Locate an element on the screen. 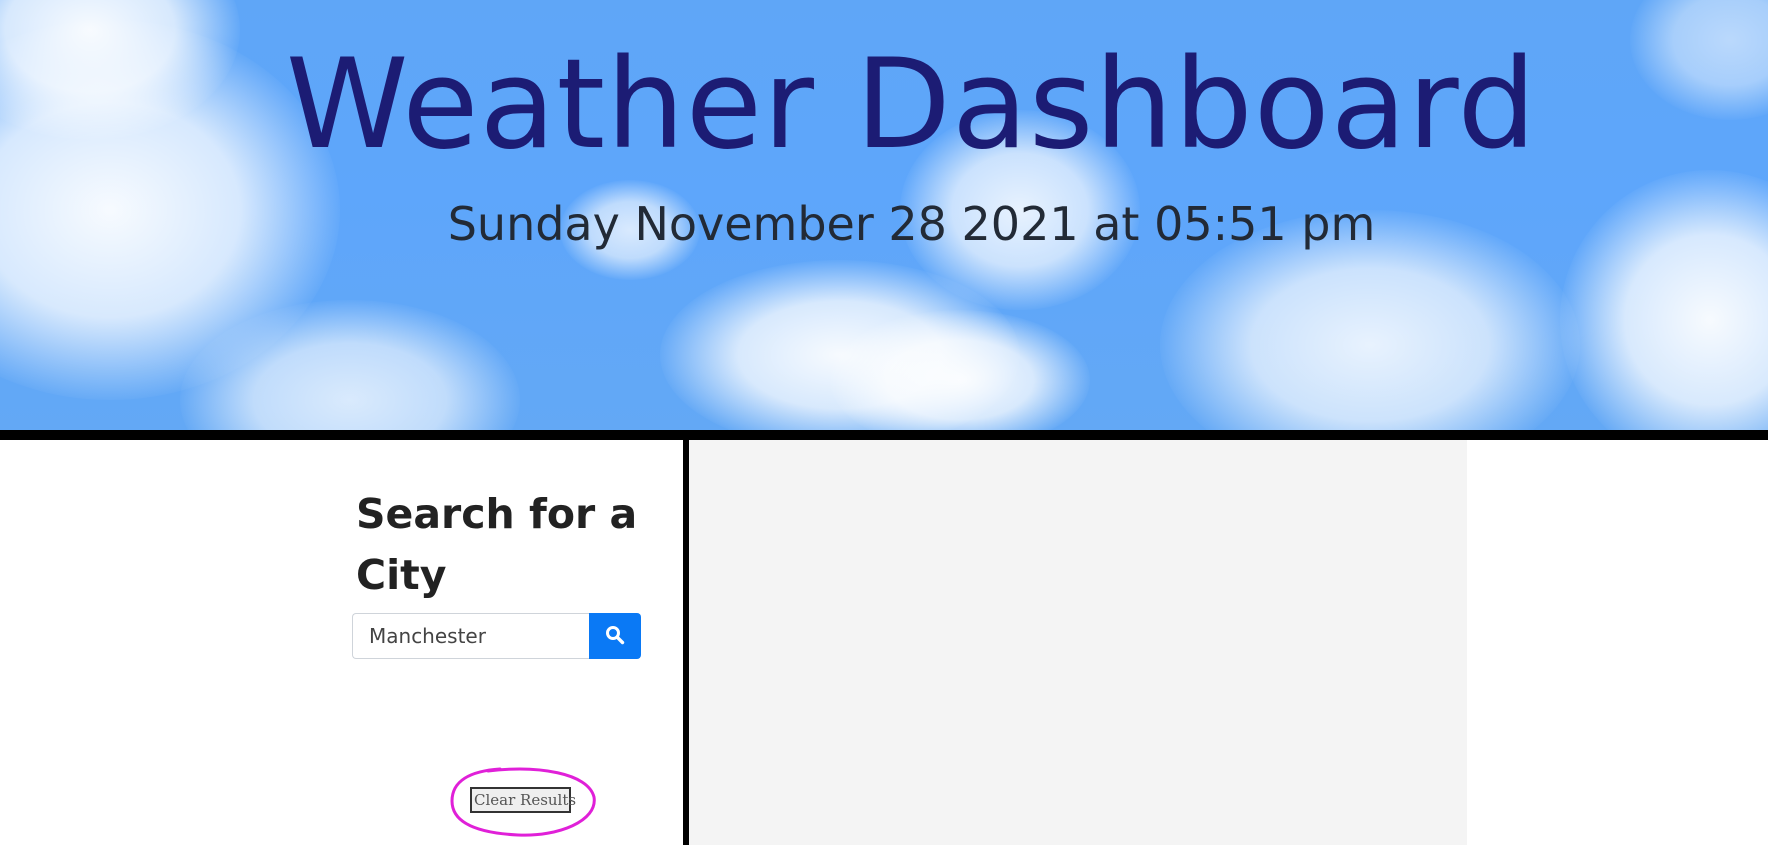 Image resolution: width=1768 pixels, height=845 pixels. current-datetime: Sunday November 28 2021 at 05:51 pm is located at coordinates (911, 224).